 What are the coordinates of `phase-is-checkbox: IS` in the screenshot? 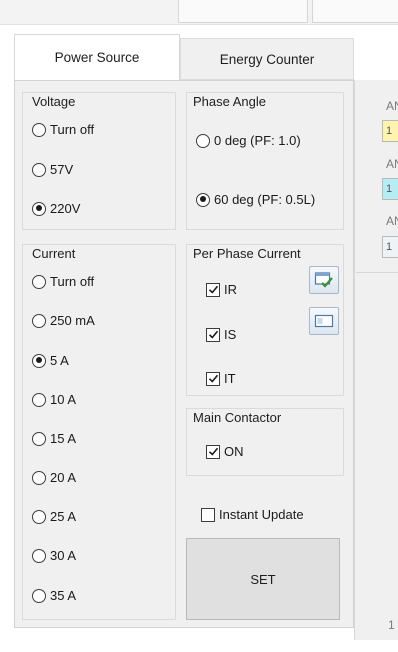 It's located at (221, 334).